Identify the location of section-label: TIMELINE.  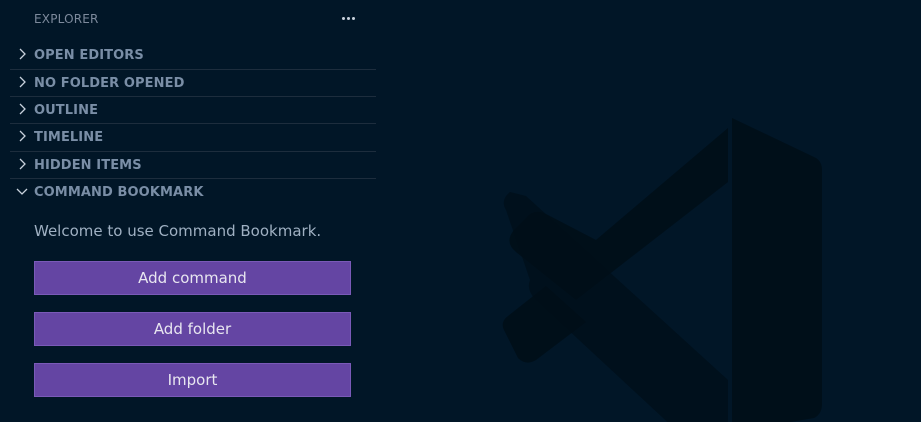
(69, 137).